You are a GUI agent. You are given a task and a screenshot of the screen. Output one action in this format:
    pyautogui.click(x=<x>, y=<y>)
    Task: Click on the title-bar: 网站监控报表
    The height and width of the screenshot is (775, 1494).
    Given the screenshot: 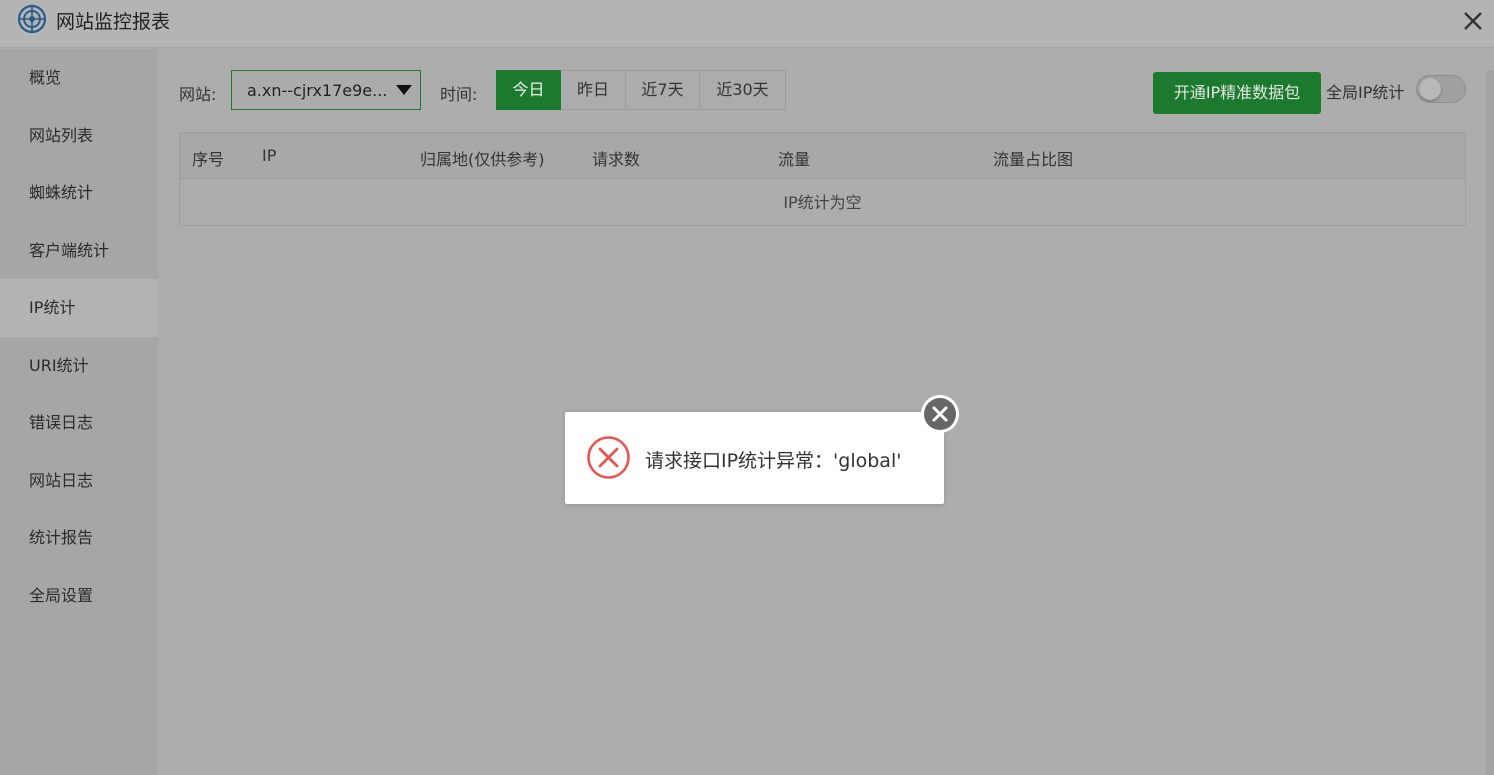 What is the action you would take?
    pyautogui.click(x=747, y=24)
    